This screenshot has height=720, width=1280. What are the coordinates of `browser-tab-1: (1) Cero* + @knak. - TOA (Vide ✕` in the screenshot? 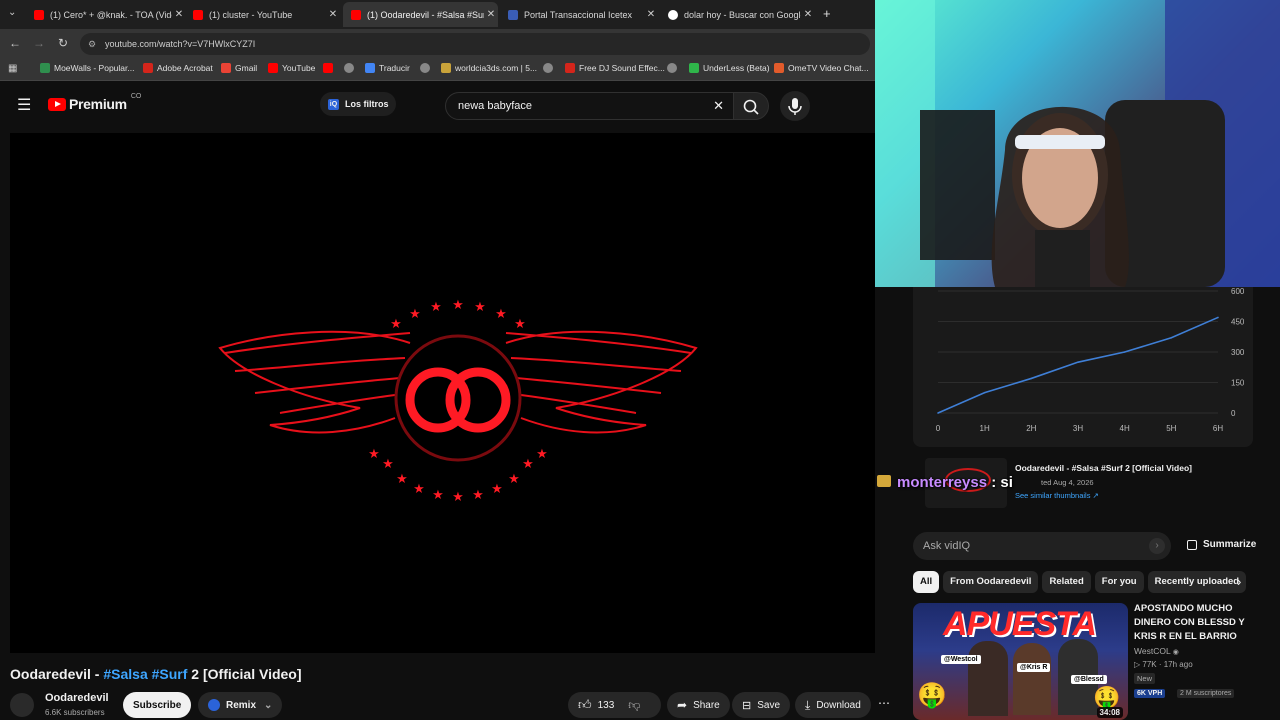 It's located at (106, 14).